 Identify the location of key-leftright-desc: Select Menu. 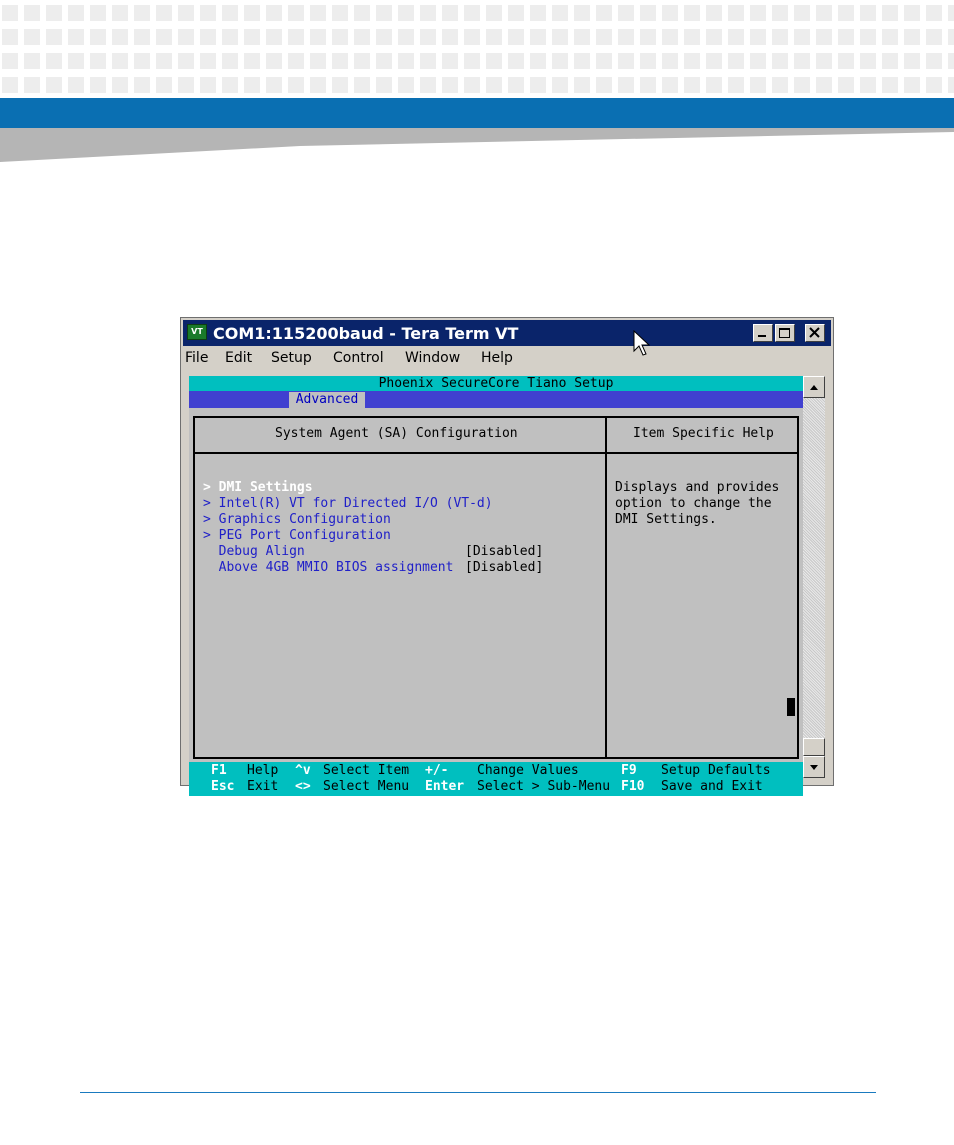
(366, 786).